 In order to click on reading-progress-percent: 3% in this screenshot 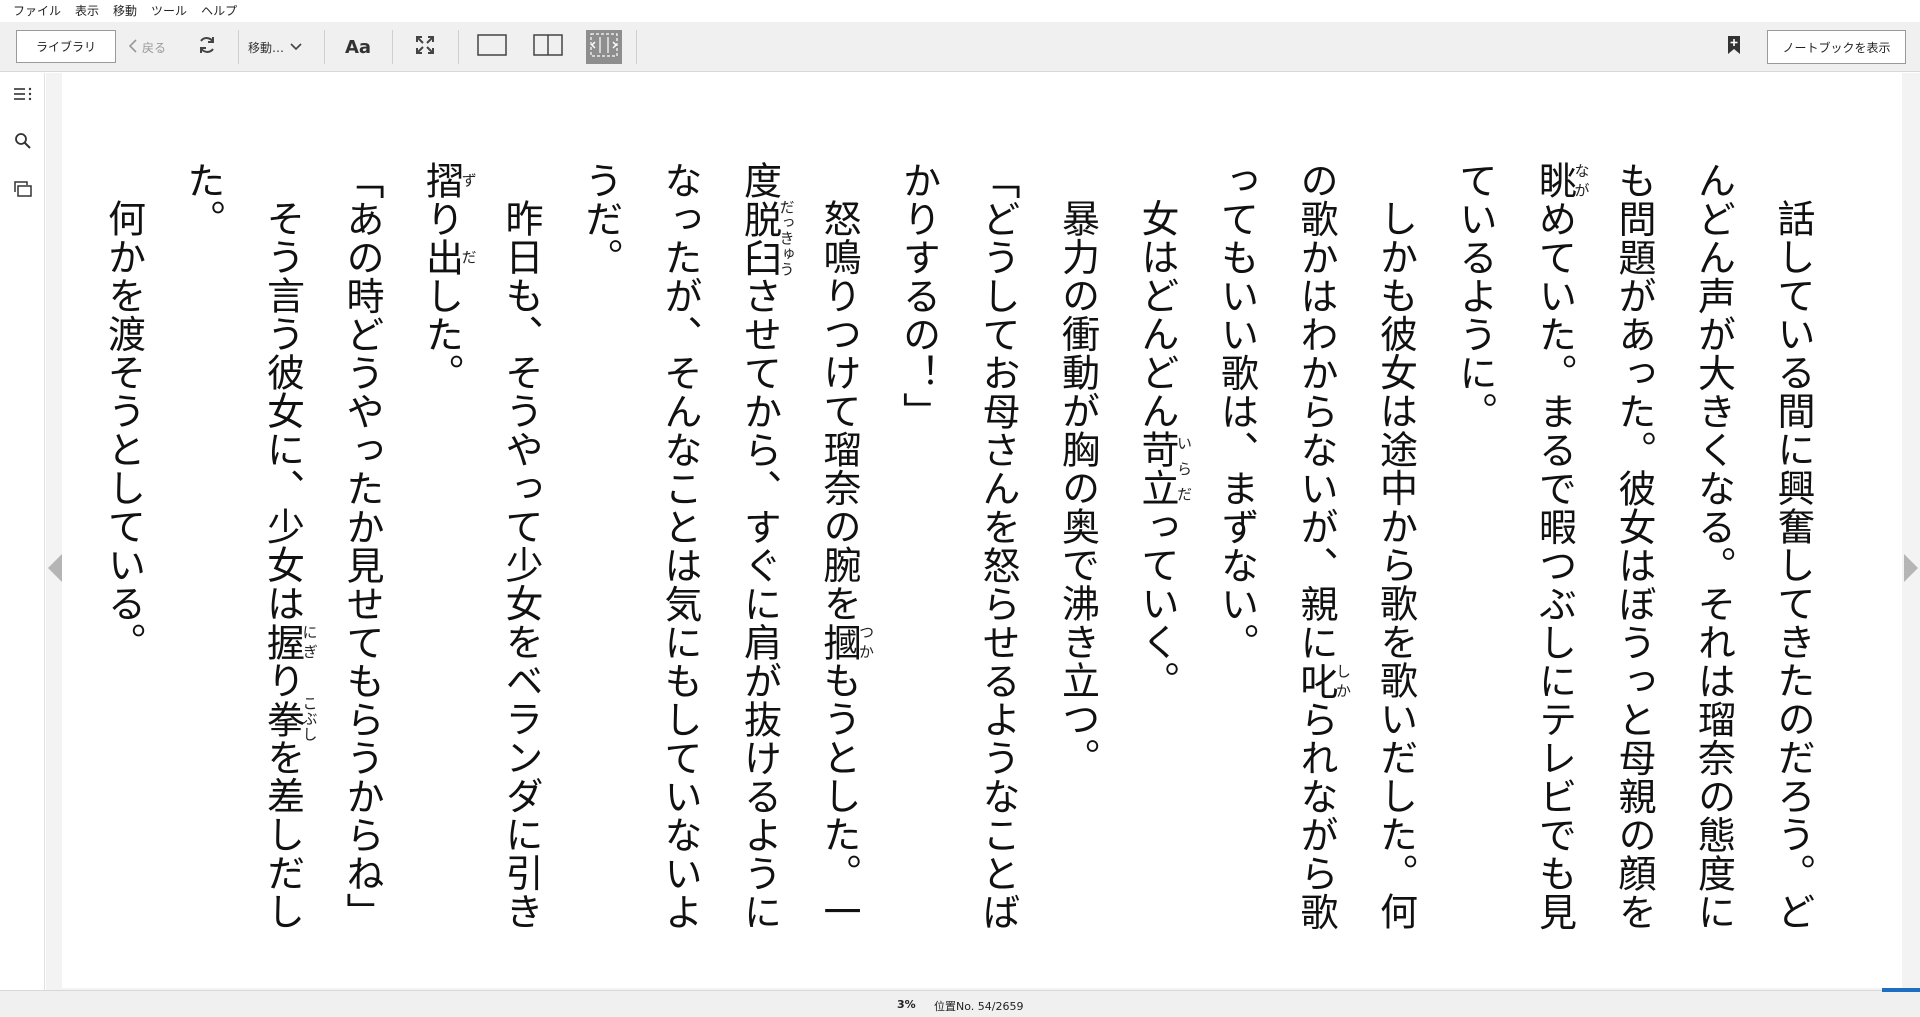, I will do `click(906, 1004)`.